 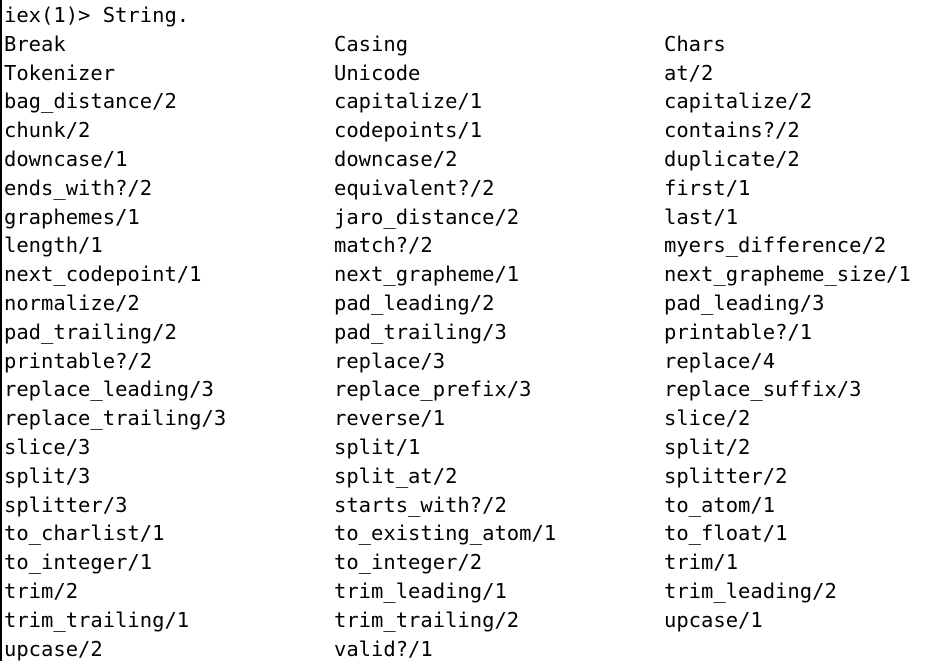 What do you see at coordinates (1, 330) in the screenshot?
I see `left-edge-bar` at bounding box center [1, 330].